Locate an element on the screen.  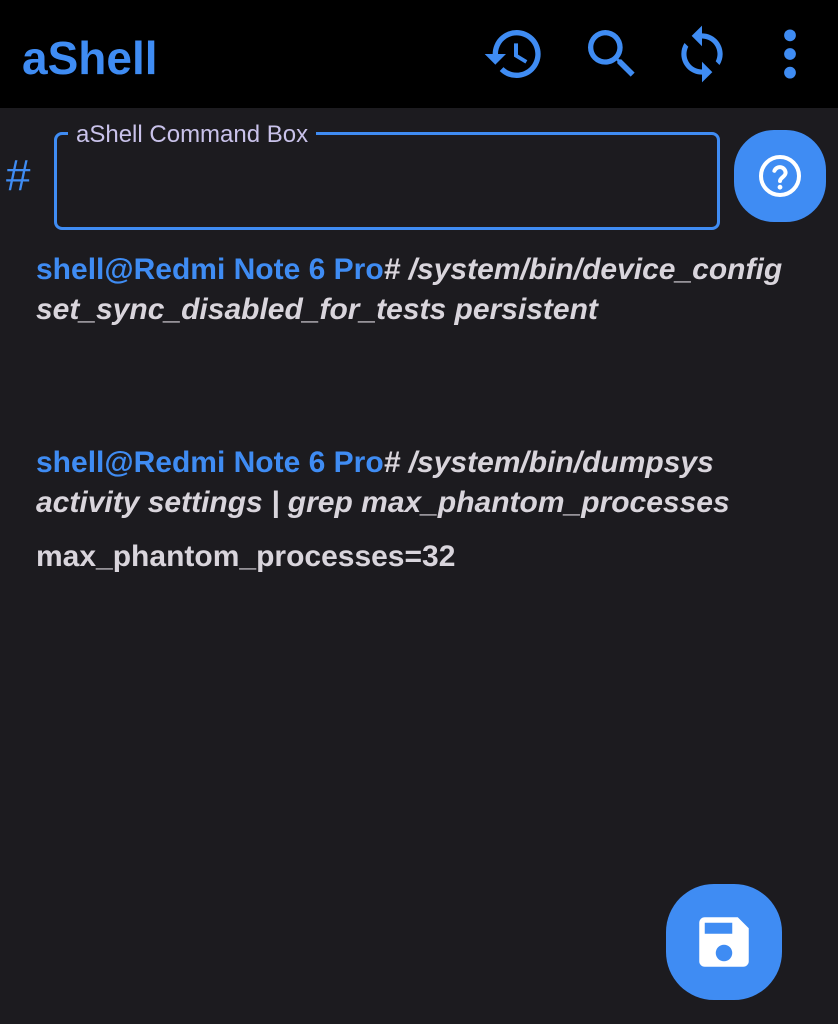
search-button is located at coordinates (612, 54).